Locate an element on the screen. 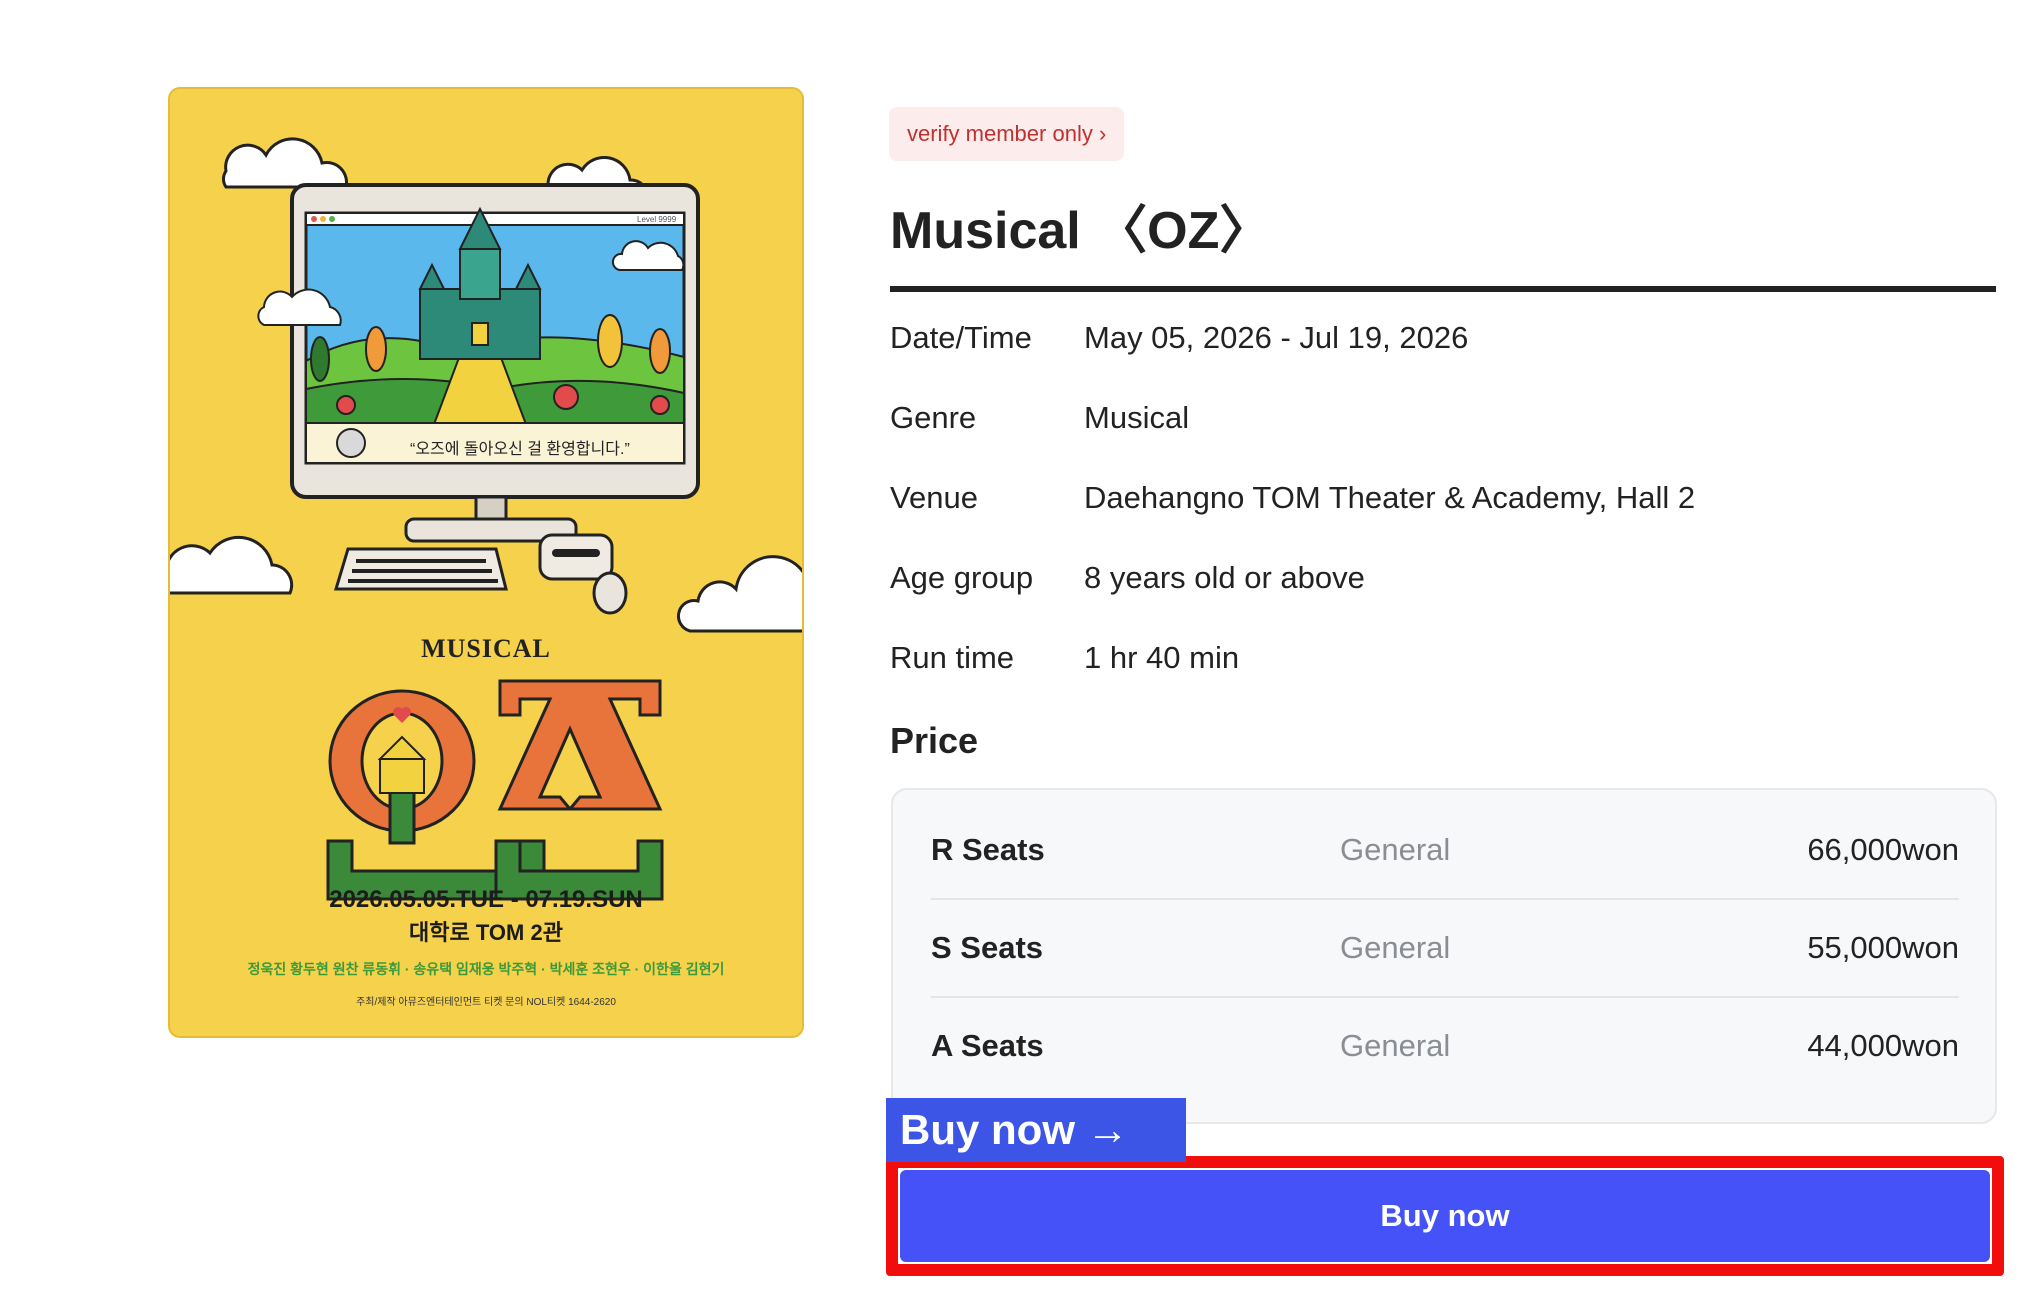 The height and width of the screenshot is (1301, 2044). detail-value: May 05, 2026 - Jul 19, 2026 is located at coordinates (1276, 337).